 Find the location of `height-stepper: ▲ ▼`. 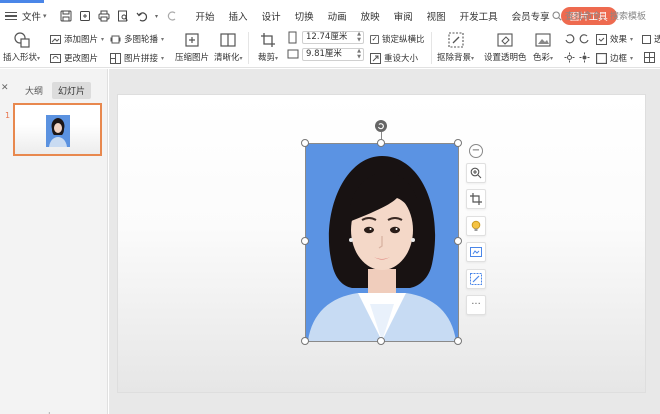

height-stepper: ▲ ▼ is located at coordinates (359, 37).